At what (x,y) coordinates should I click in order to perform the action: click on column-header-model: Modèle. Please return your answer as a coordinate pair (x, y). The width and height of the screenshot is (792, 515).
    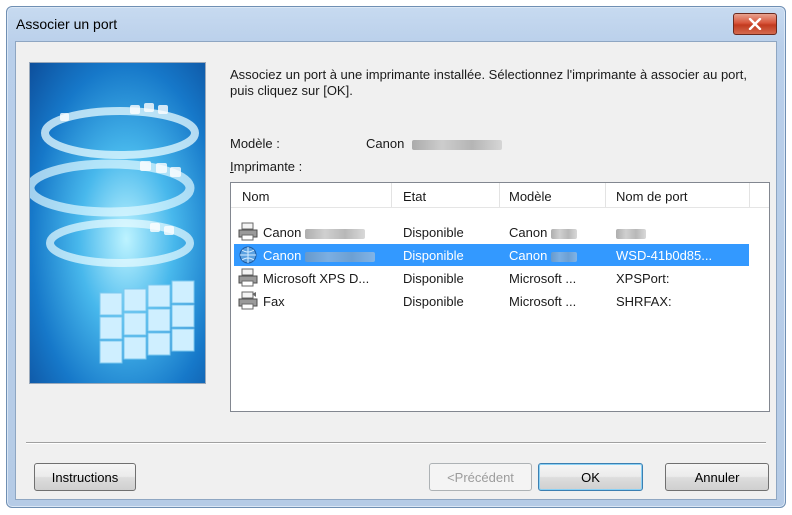
    Looking at the image, I should click on (530, 196).